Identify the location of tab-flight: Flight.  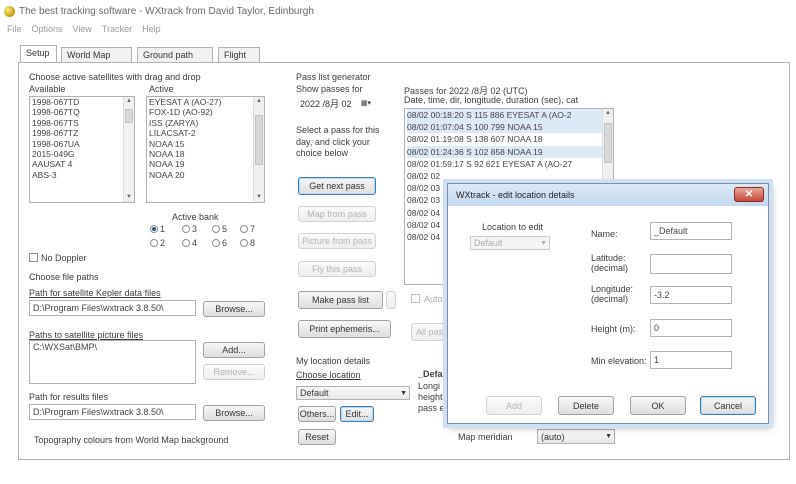
(239, 54).